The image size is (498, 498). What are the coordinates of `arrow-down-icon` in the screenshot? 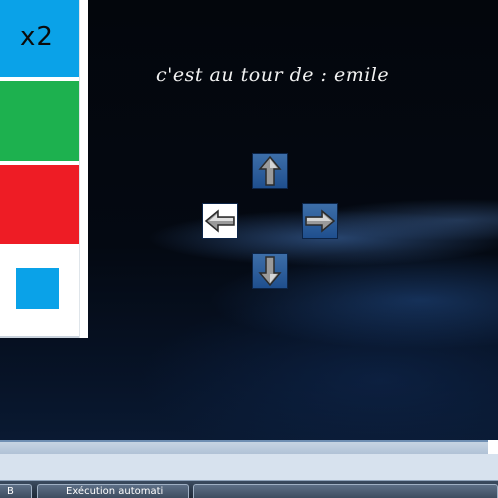 It's located at (270, 271).